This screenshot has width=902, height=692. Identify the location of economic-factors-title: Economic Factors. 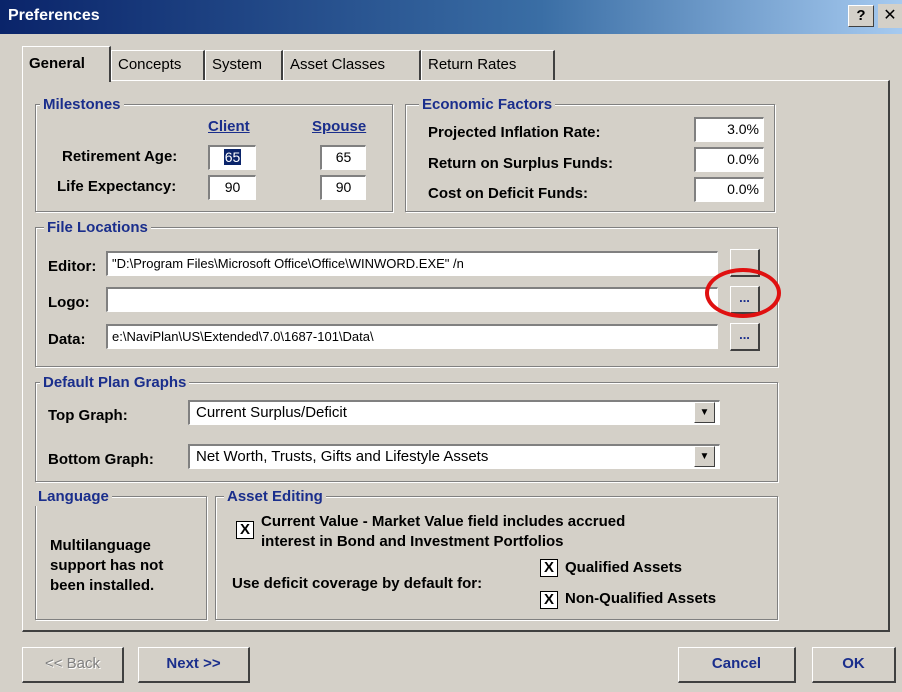
(487, 105).